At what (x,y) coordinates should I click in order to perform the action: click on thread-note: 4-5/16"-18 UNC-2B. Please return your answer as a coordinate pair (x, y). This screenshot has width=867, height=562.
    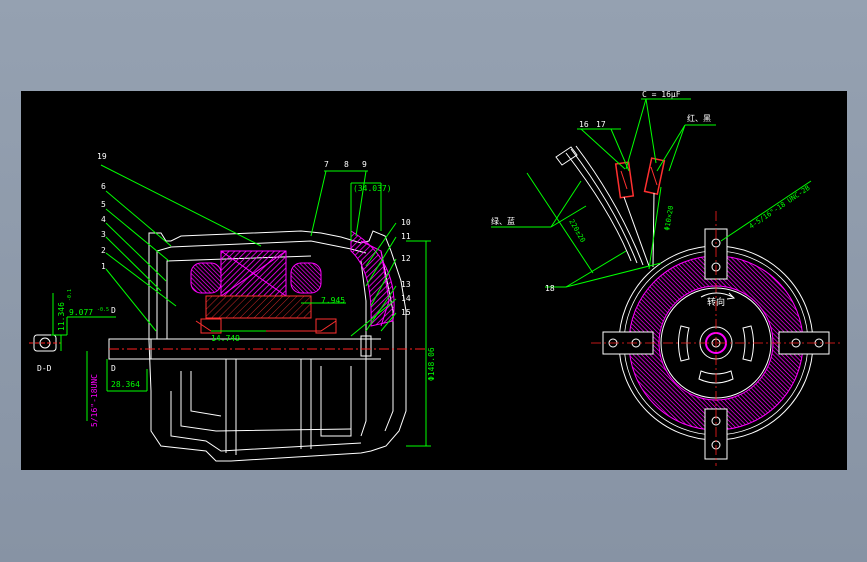
    Looking at the image, I should click on (780, 207).